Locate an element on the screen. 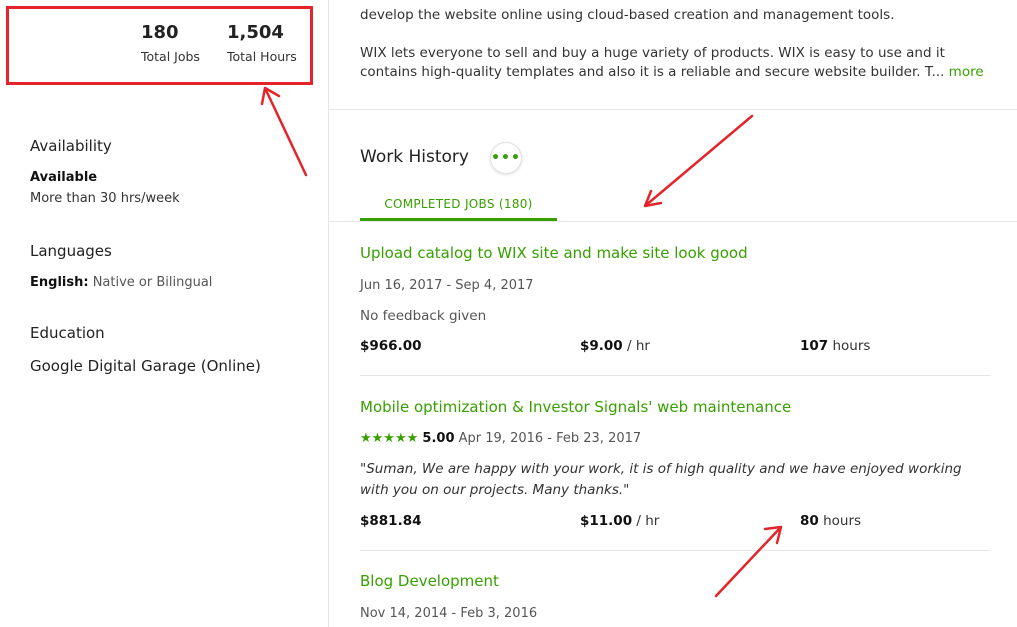  more-options-icon: ••• is located at coordinates (506, 158).